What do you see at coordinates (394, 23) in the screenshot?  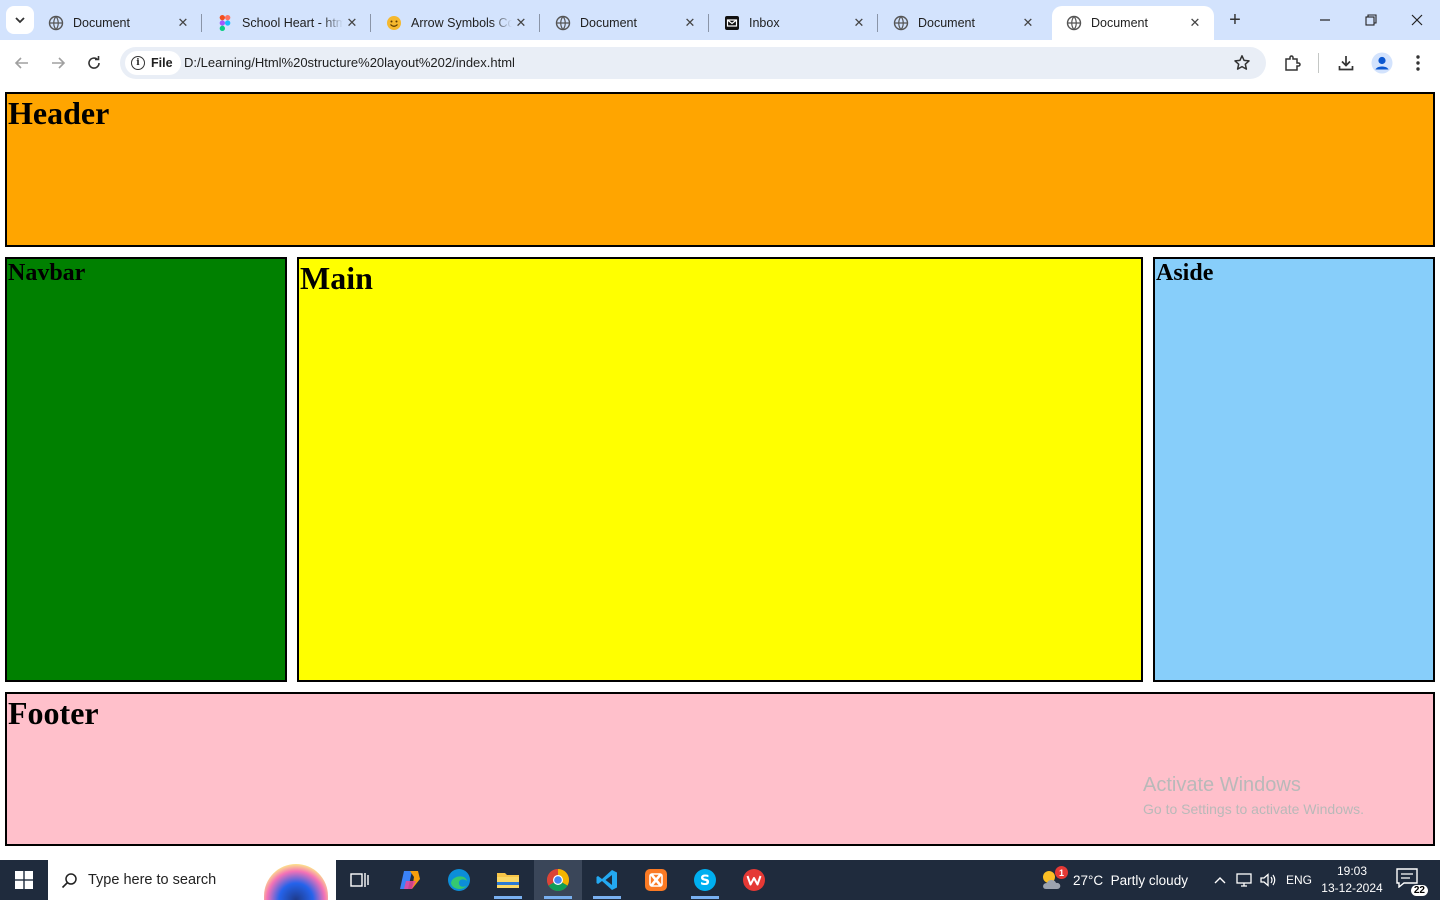 I see `emoji-icon` at bounding box center [394, 23].